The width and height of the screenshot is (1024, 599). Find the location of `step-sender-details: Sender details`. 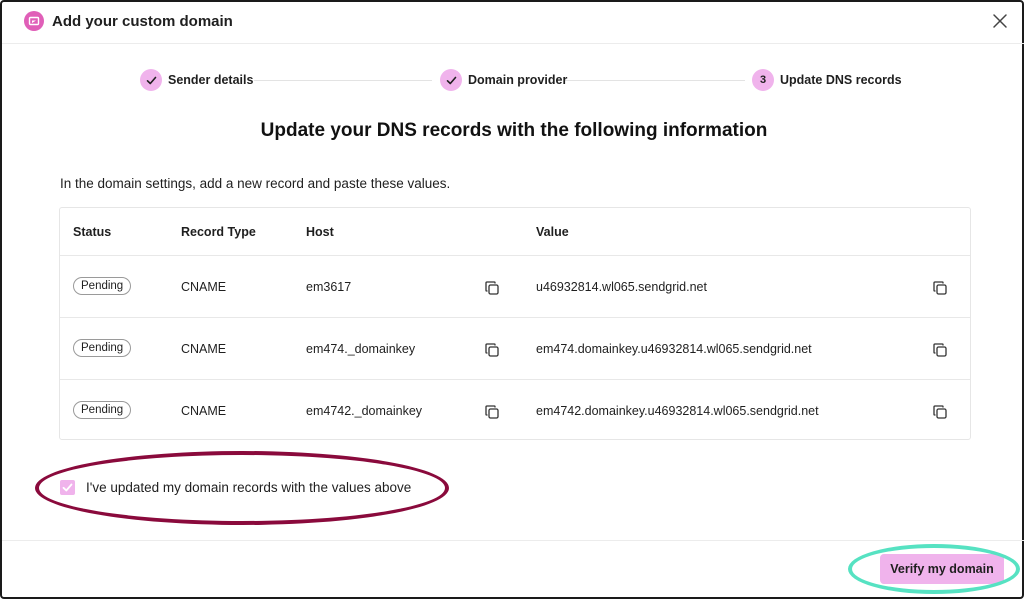

step-sender-details: Sender details is located at coordinates (196, 80).